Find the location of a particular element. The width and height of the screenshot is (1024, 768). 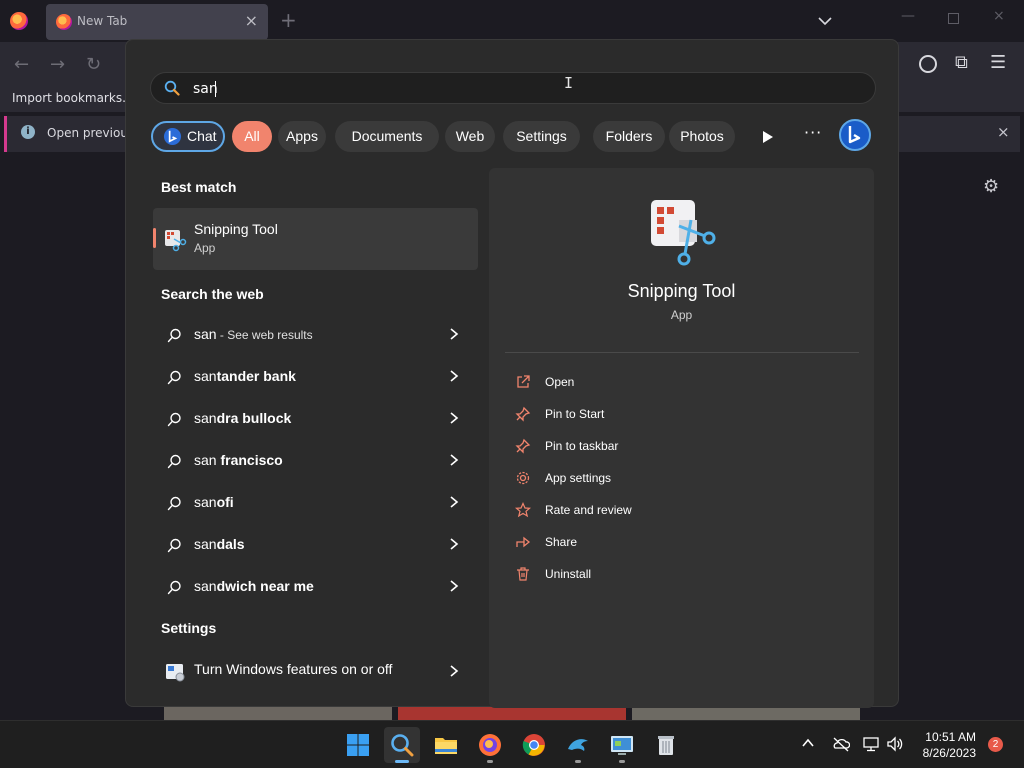

clock-date: 8/26/2023 is located at coordinates (946, 753).